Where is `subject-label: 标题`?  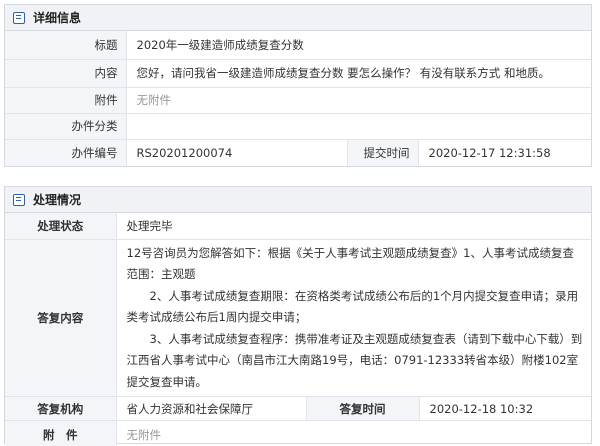 subject-label: 标题 is located at coordinates (66, 45).